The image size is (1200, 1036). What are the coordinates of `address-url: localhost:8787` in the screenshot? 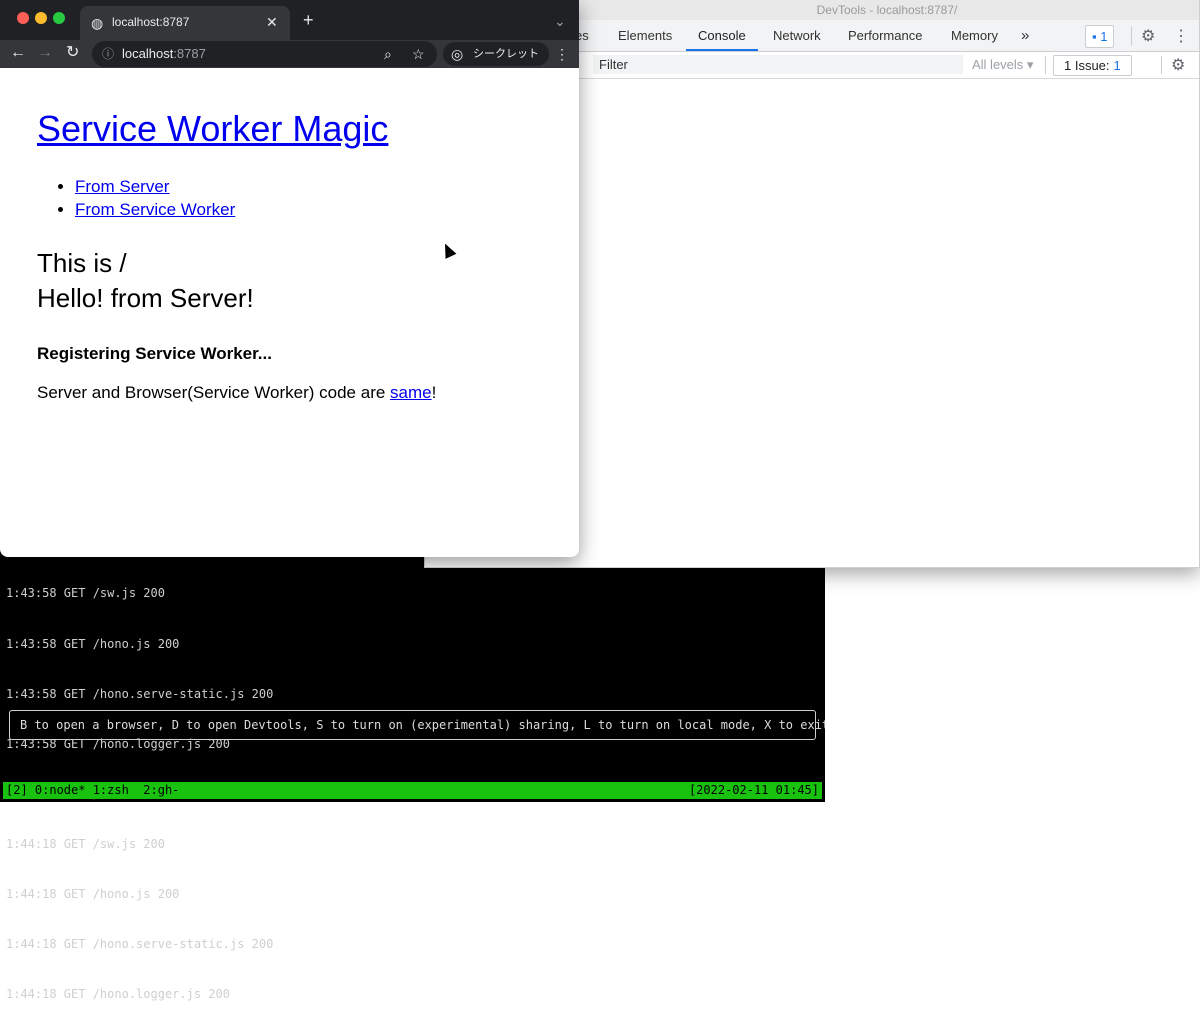 It's located at (164, 53).